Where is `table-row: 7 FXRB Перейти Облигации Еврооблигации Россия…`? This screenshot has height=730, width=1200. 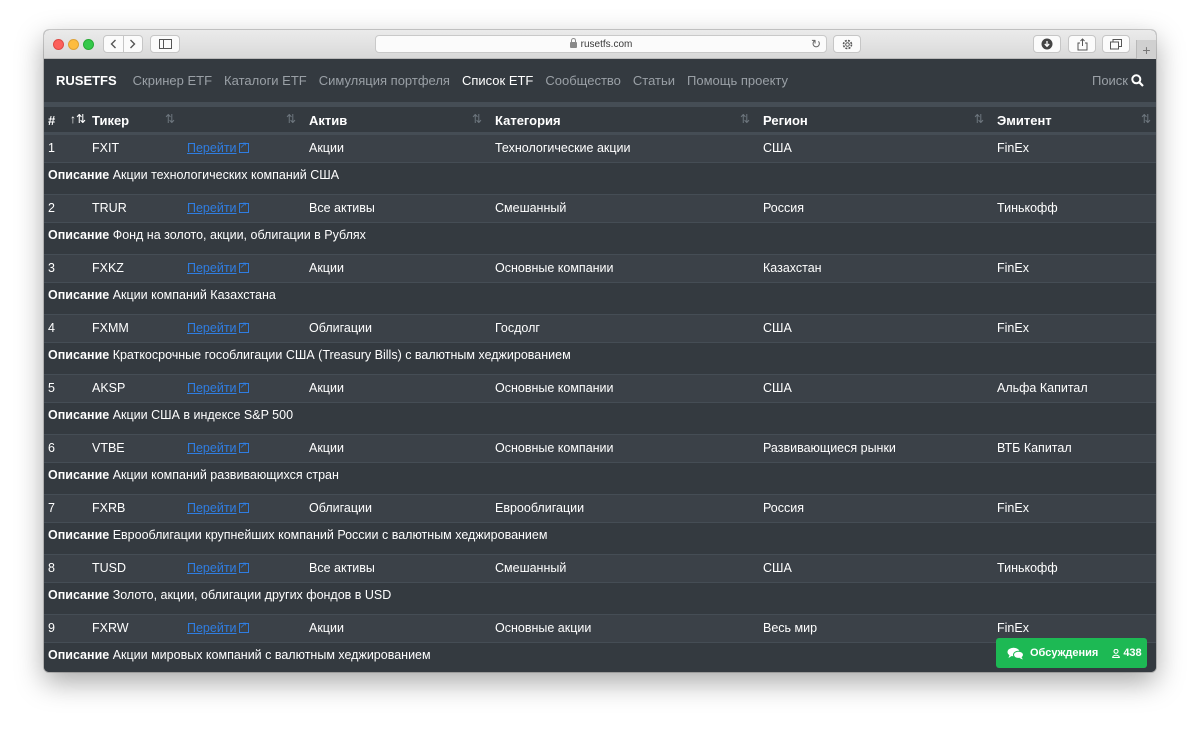
table-row: 7 FXRB Перейти Облигации Еврооблигации Россия… is located at coordinates (600, 508).